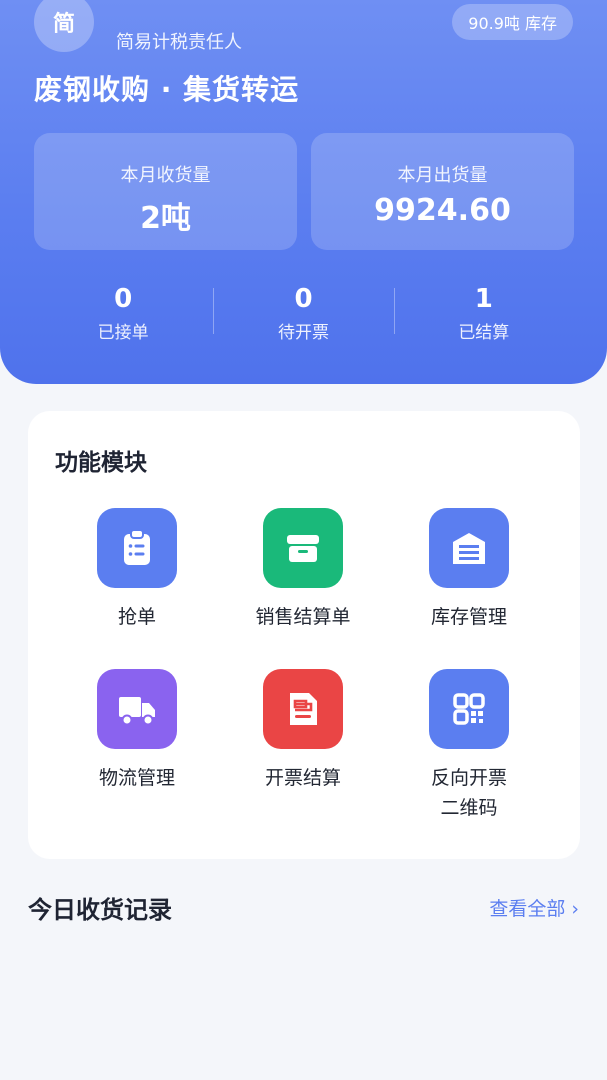 The image size is (607, 1080). What do you see at coordinates (484, 333) in the screenshot?
I see `count-label: 已结算` at bounding box center [484, 333].